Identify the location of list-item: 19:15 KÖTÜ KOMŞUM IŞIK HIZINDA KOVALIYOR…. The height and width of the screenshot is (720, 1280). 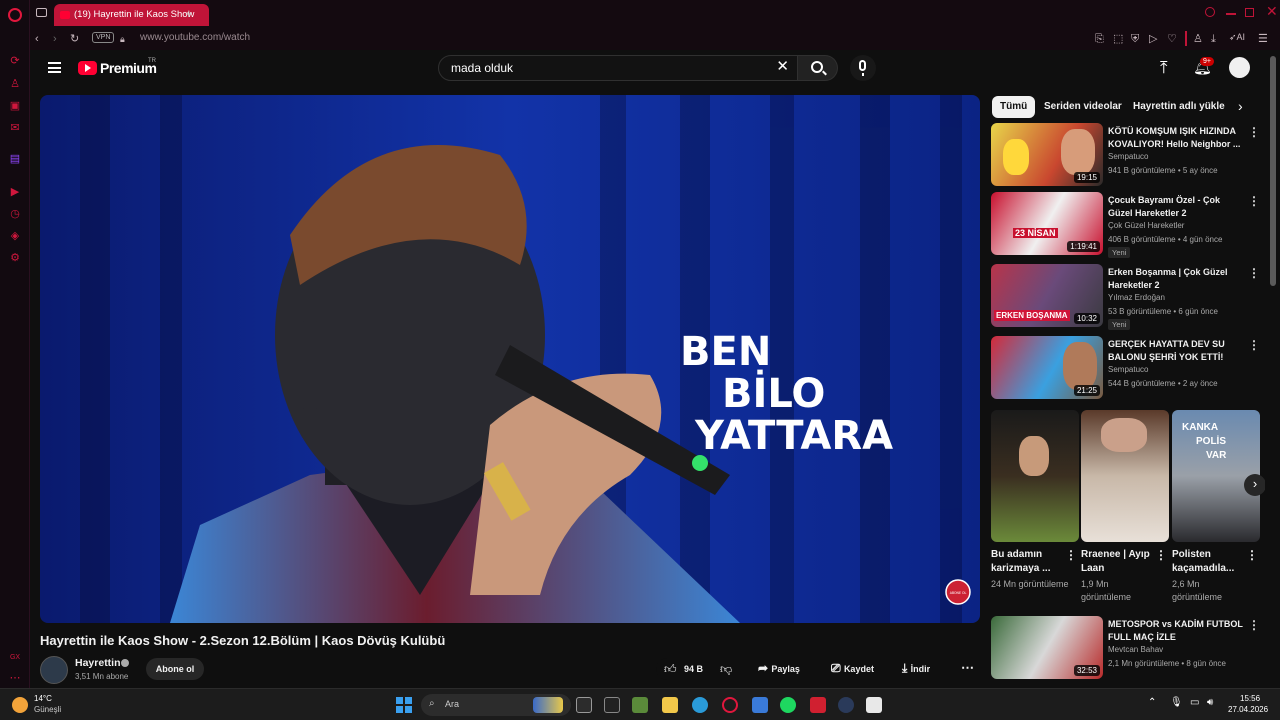
(1125, 156).